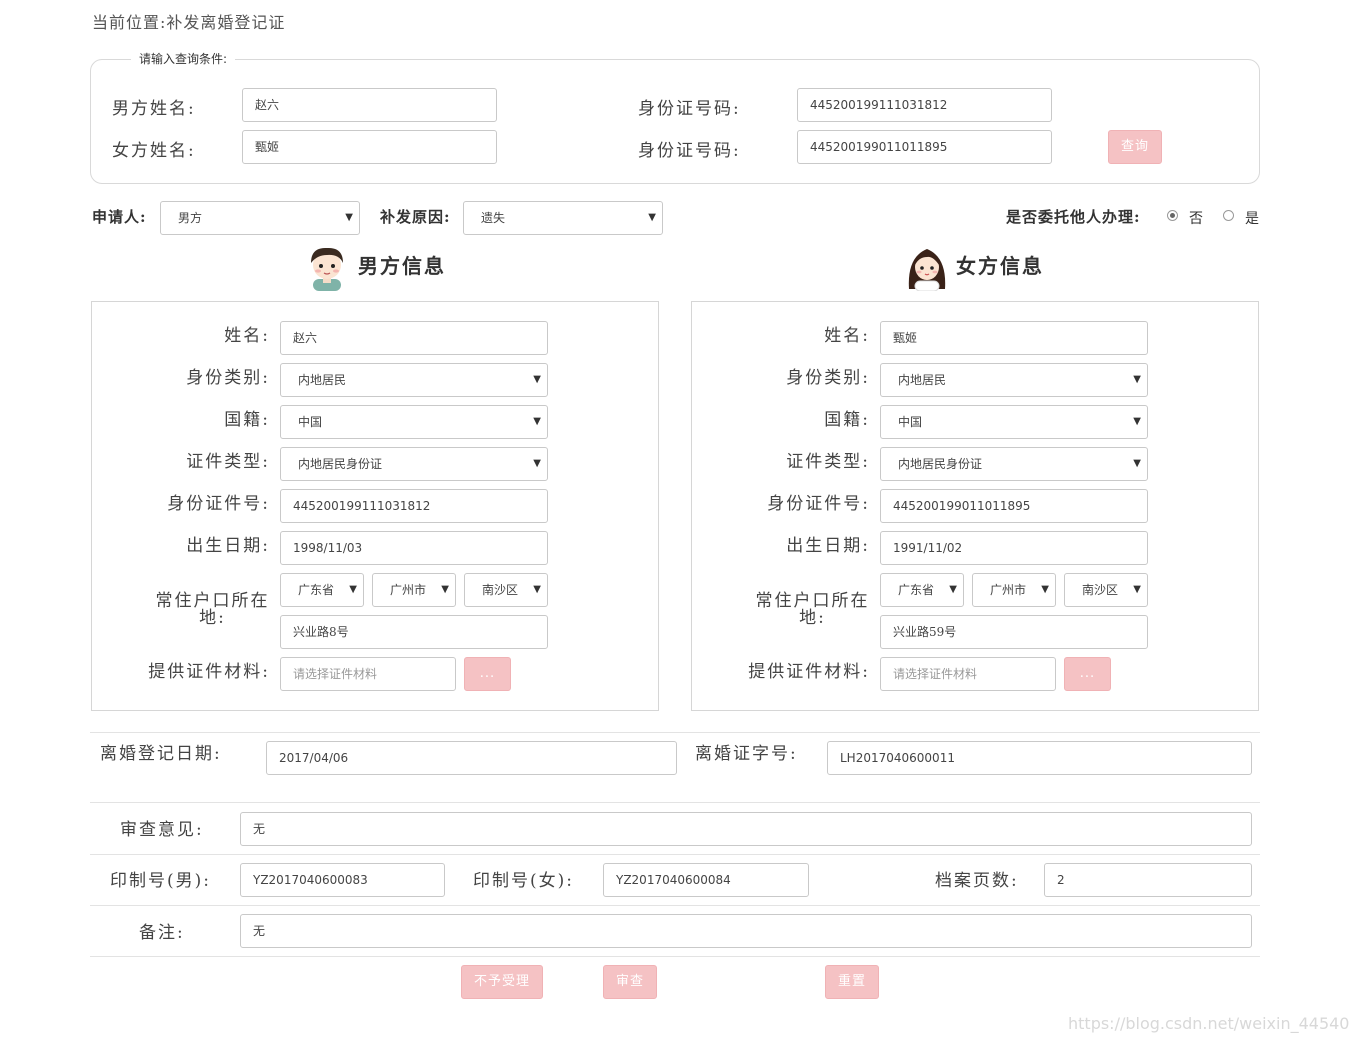  What do you see at coordinates (1014, 422) in the screenshot?
I see `female-nation-select: 中国 ▼` at bounding box center [1014, 422].